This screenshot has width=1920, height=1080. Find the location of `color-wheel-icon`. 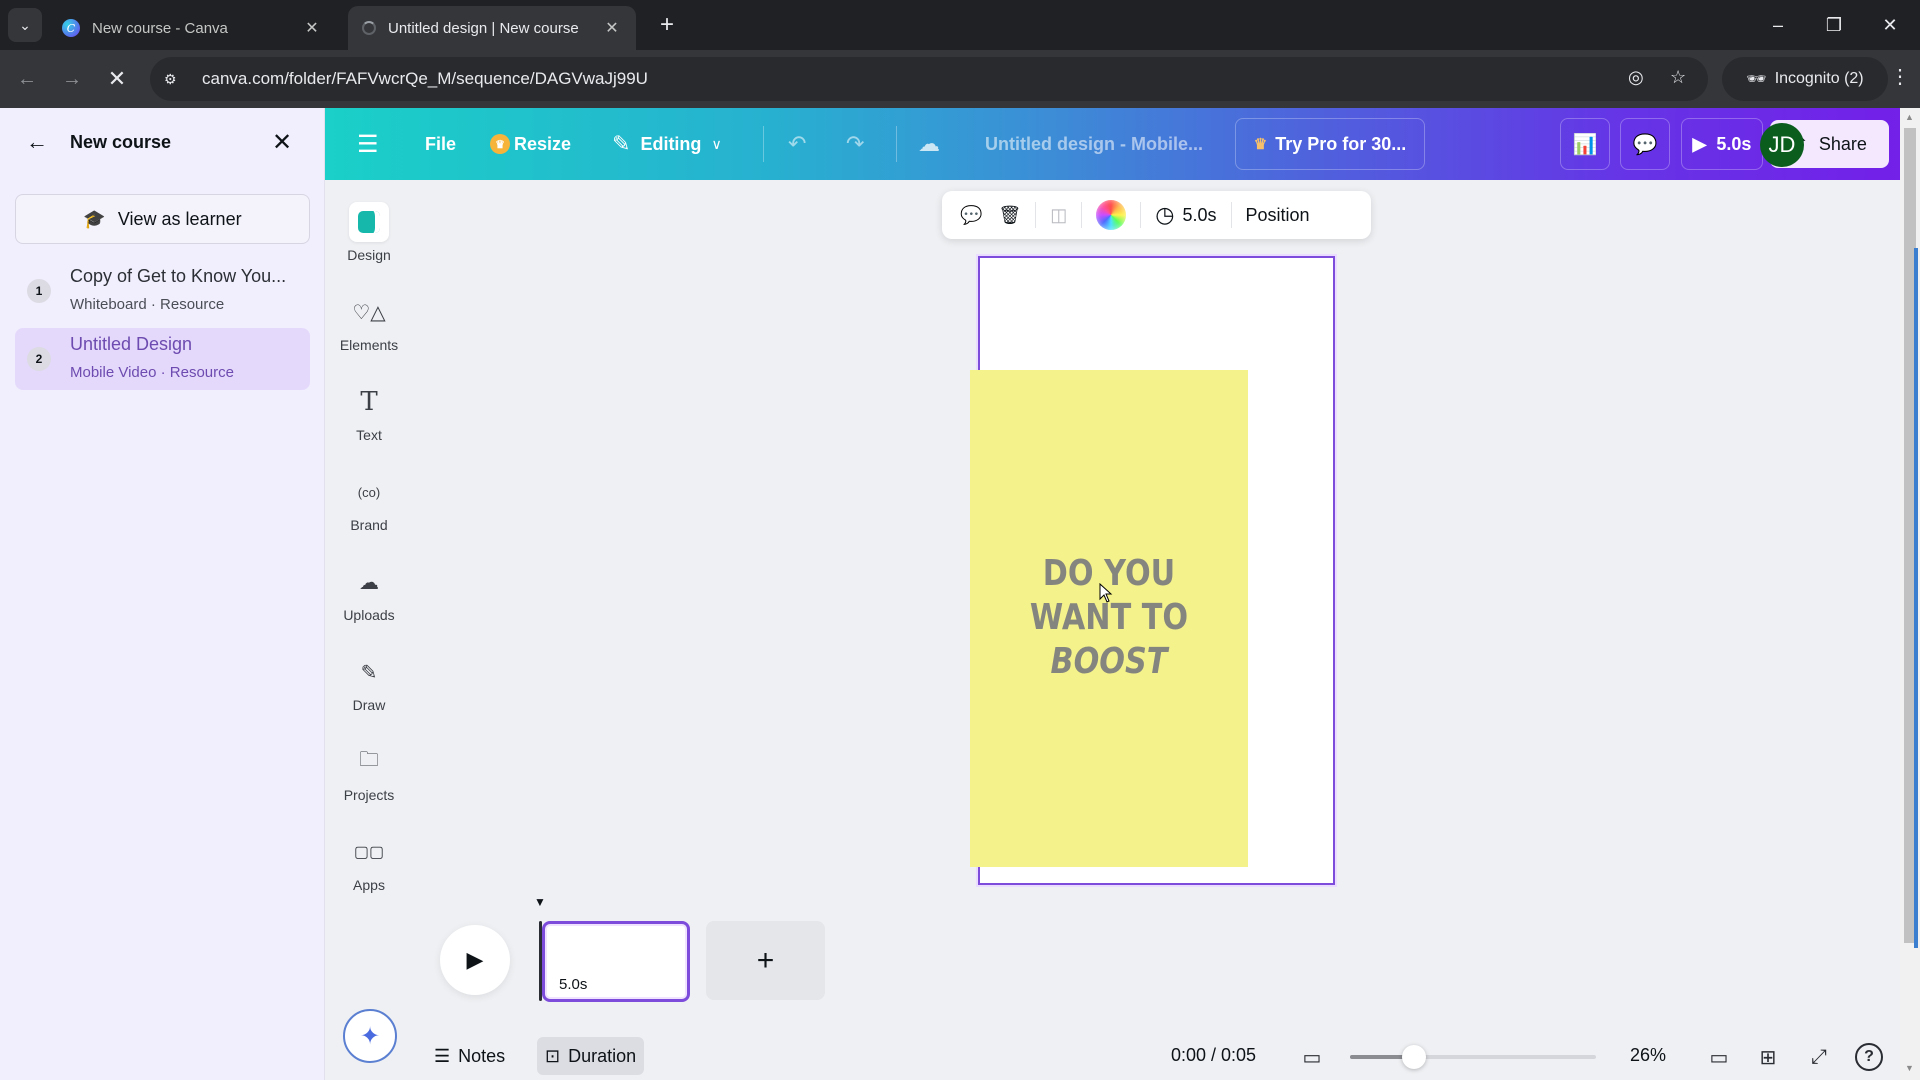

color-wheel-icon is located at coordinates (1111, 215).